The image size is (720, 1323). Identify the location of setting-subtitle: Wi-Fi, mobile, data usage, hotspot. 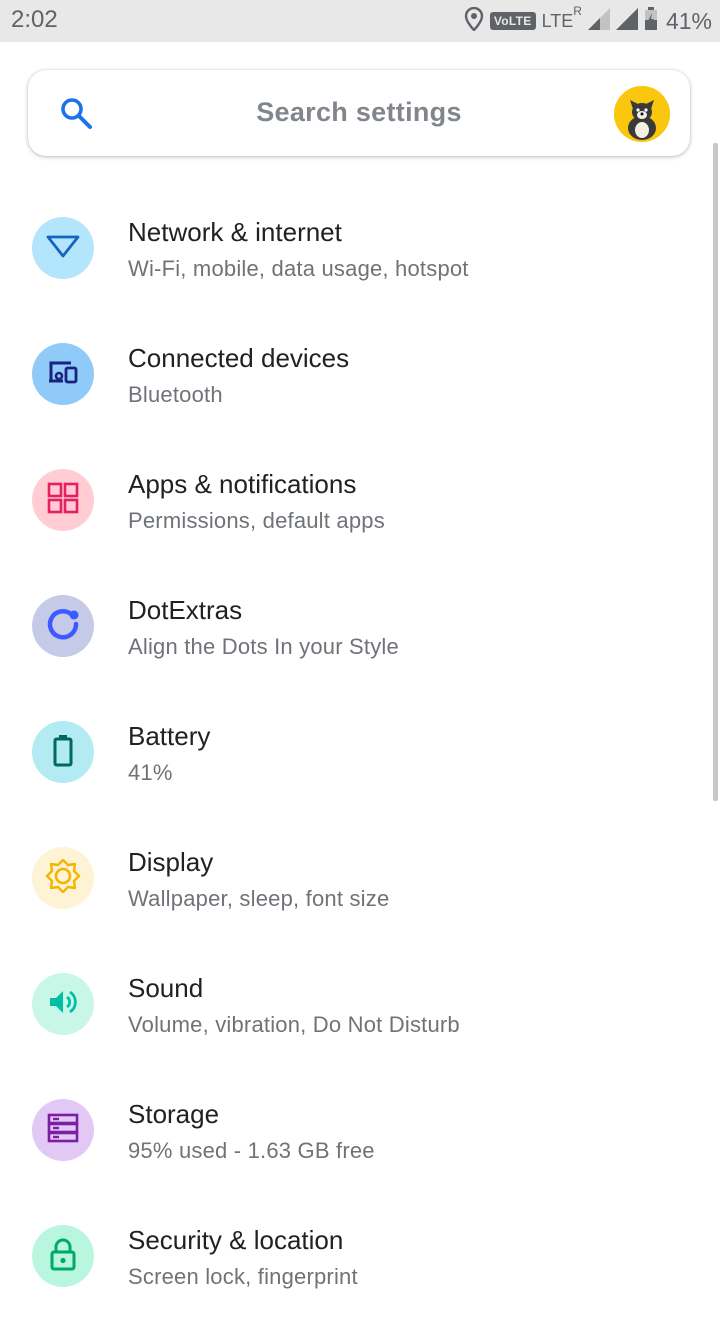
(298, 268).